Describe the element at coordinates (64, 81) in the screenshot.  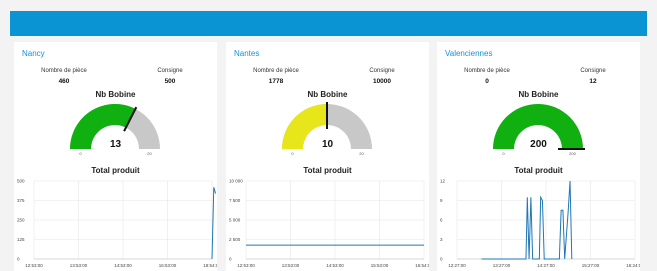
I see `piece-count-value: 460` at that location.